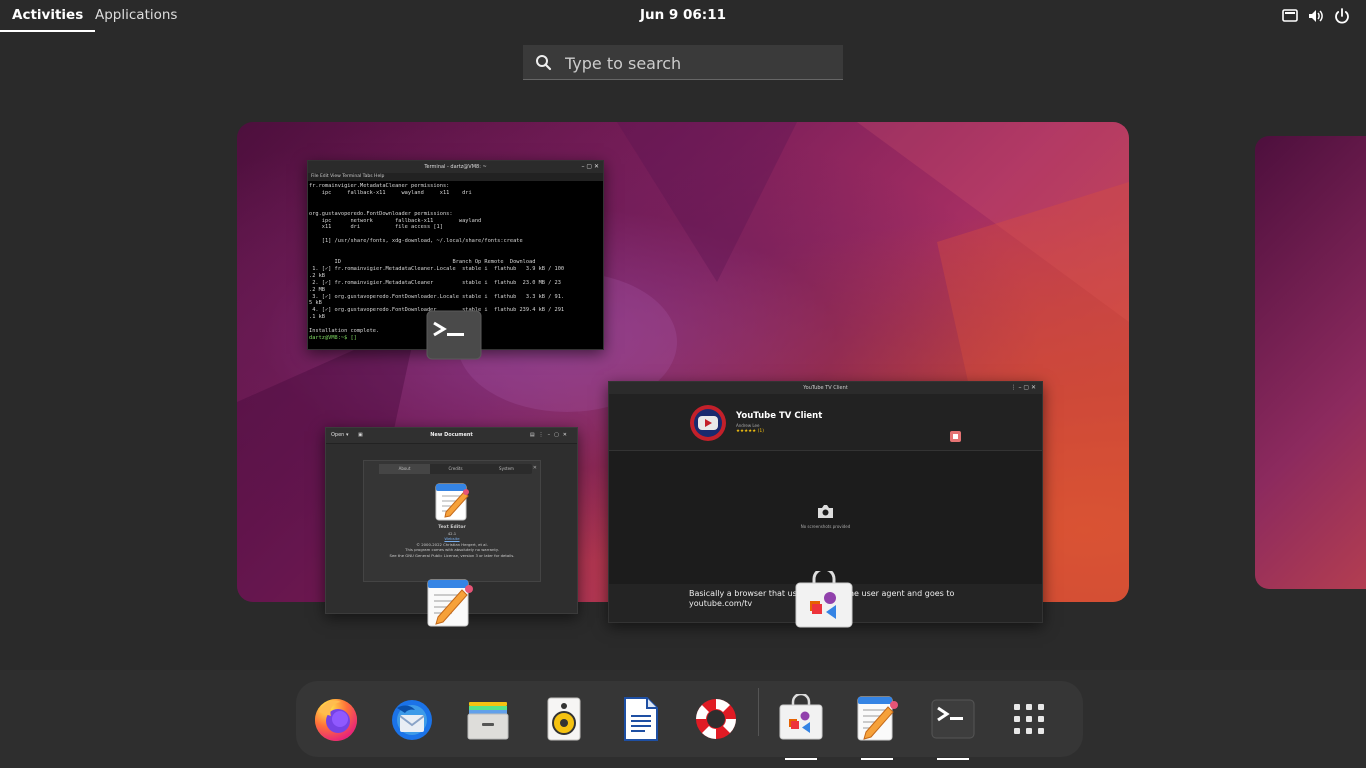  I want to click on terminal-titlebar: Terminal - dartz@VM8: ~ – ▢ ✕, so click(455, 167).